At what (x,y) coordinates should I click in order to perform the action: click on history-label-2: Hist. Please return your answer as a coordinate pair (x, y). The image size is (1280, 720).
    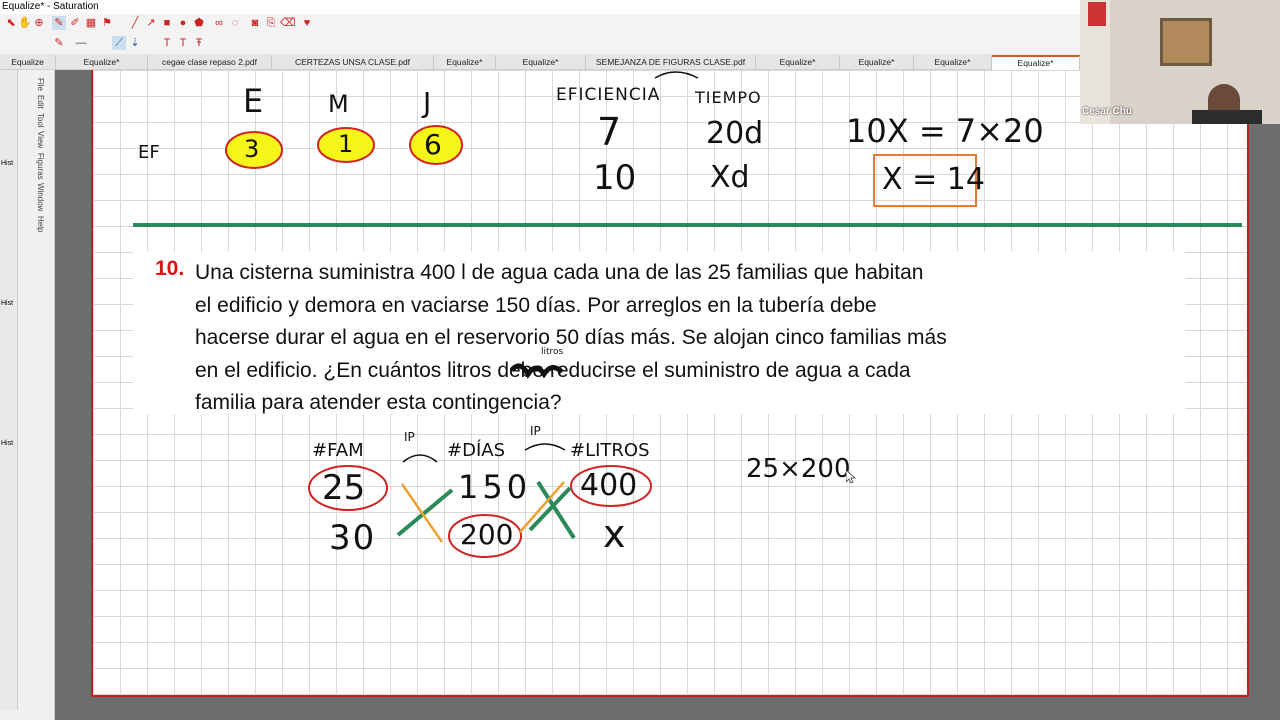
    Looking at the image, I should click on (7, 303).